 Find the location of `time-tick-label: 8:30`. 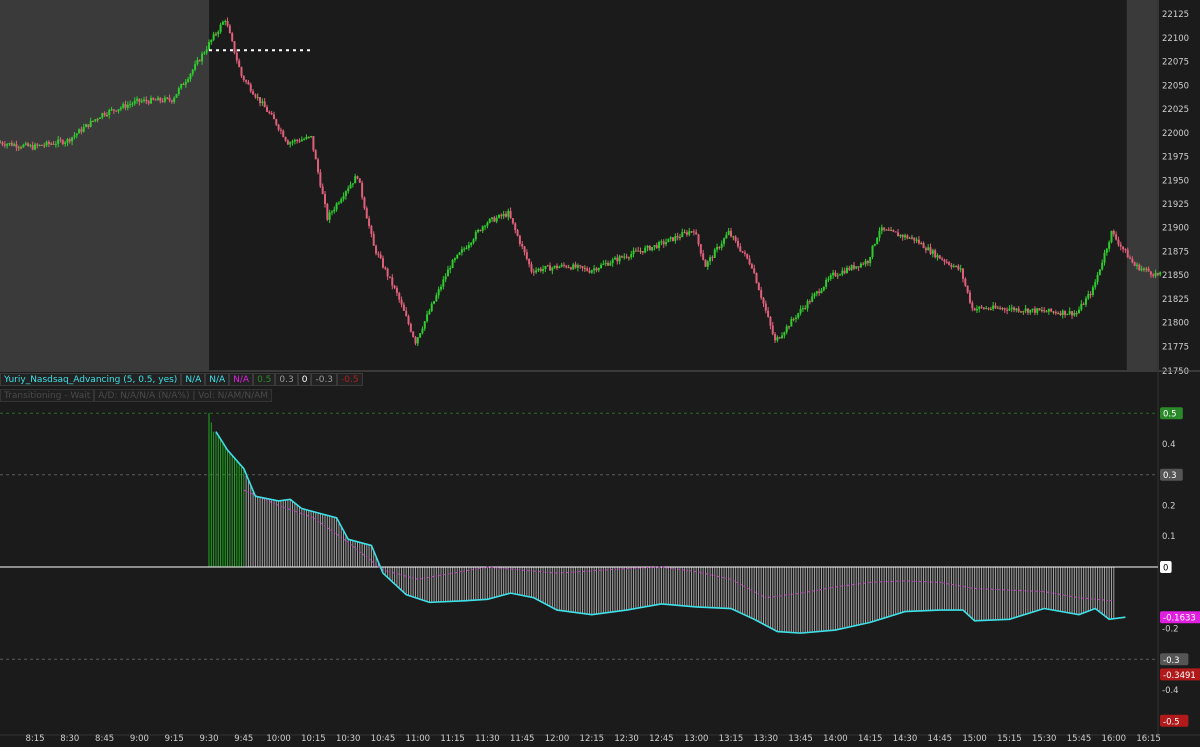

time-tick-label: 8:30 is located at coordinates (69, 738).